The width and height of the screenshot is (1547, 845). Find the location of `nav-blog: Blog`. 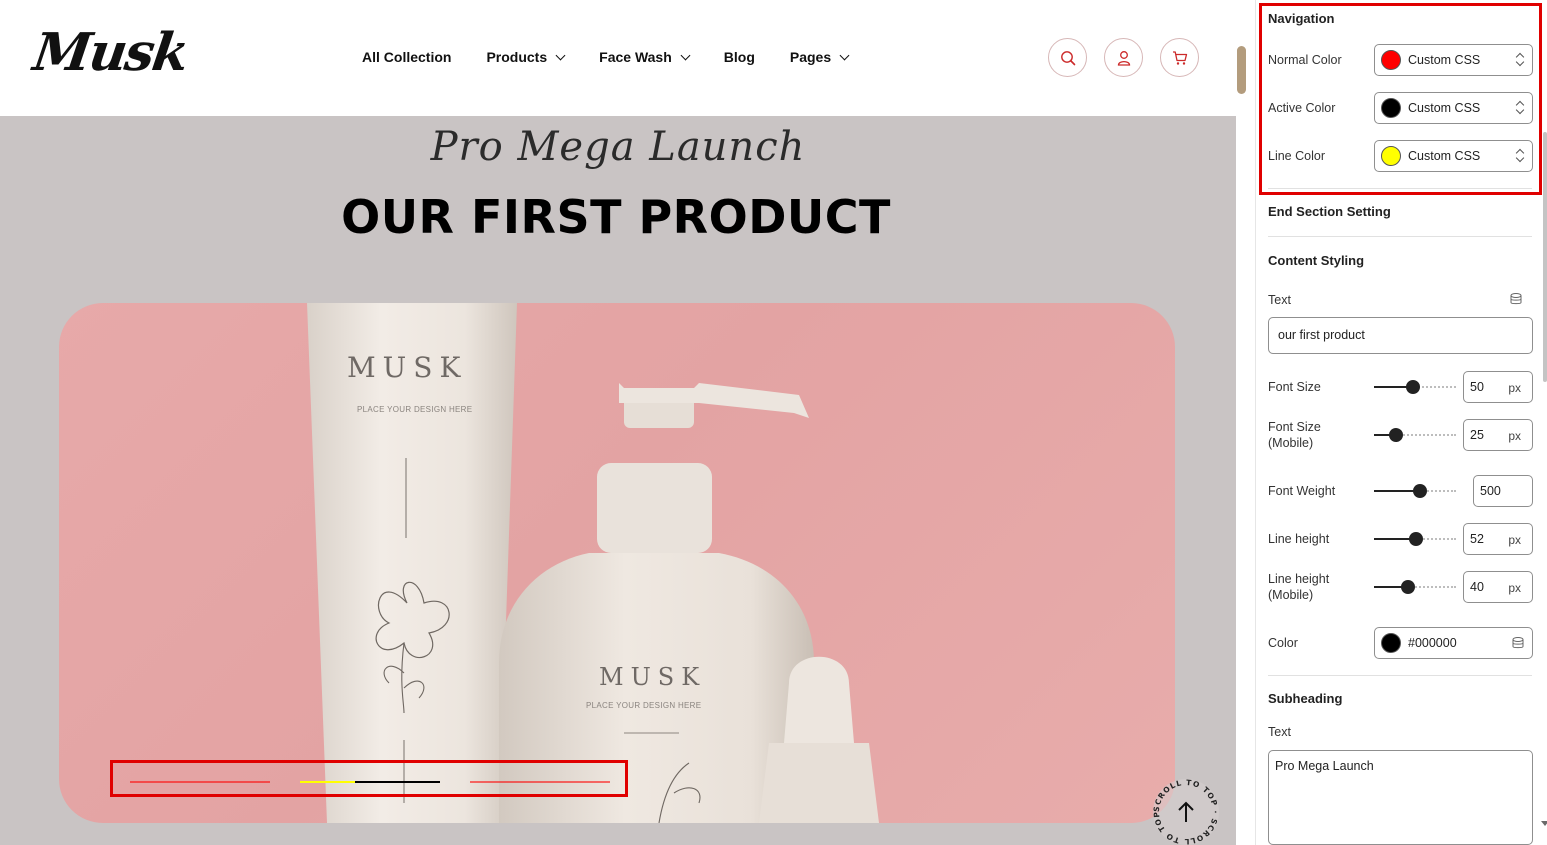

nav-blog: Blog is located at coordinates (739, 57).